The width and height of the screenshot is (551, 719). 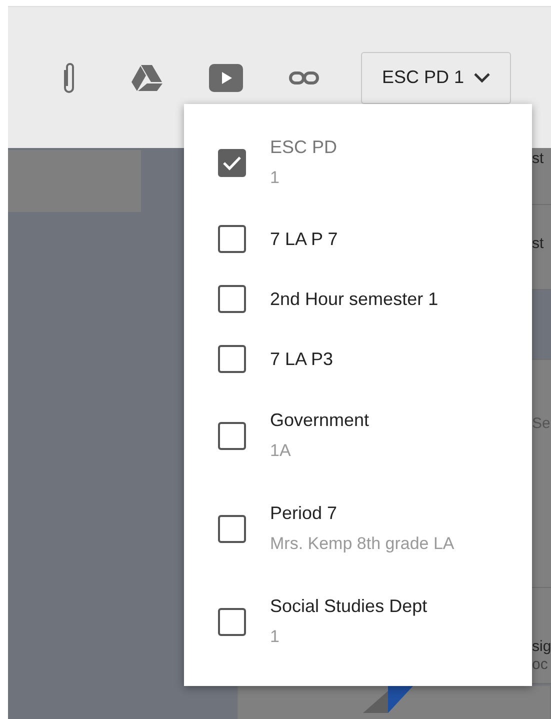 I want to click on class-option: 7 LA P3, so click(x=358, y=359).